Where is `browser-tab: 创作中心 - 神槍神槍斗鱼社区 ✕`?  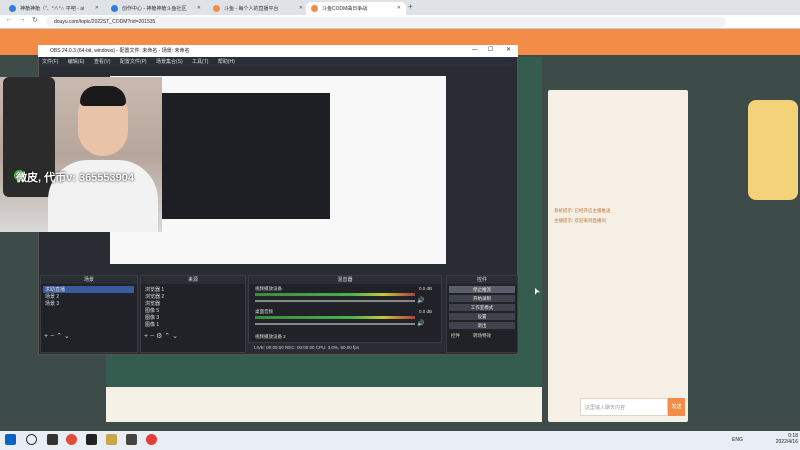
browser-tab: 创作中心 - 神槍神槍斗鱼社区 ✕ is located at coordinates (156, 8).